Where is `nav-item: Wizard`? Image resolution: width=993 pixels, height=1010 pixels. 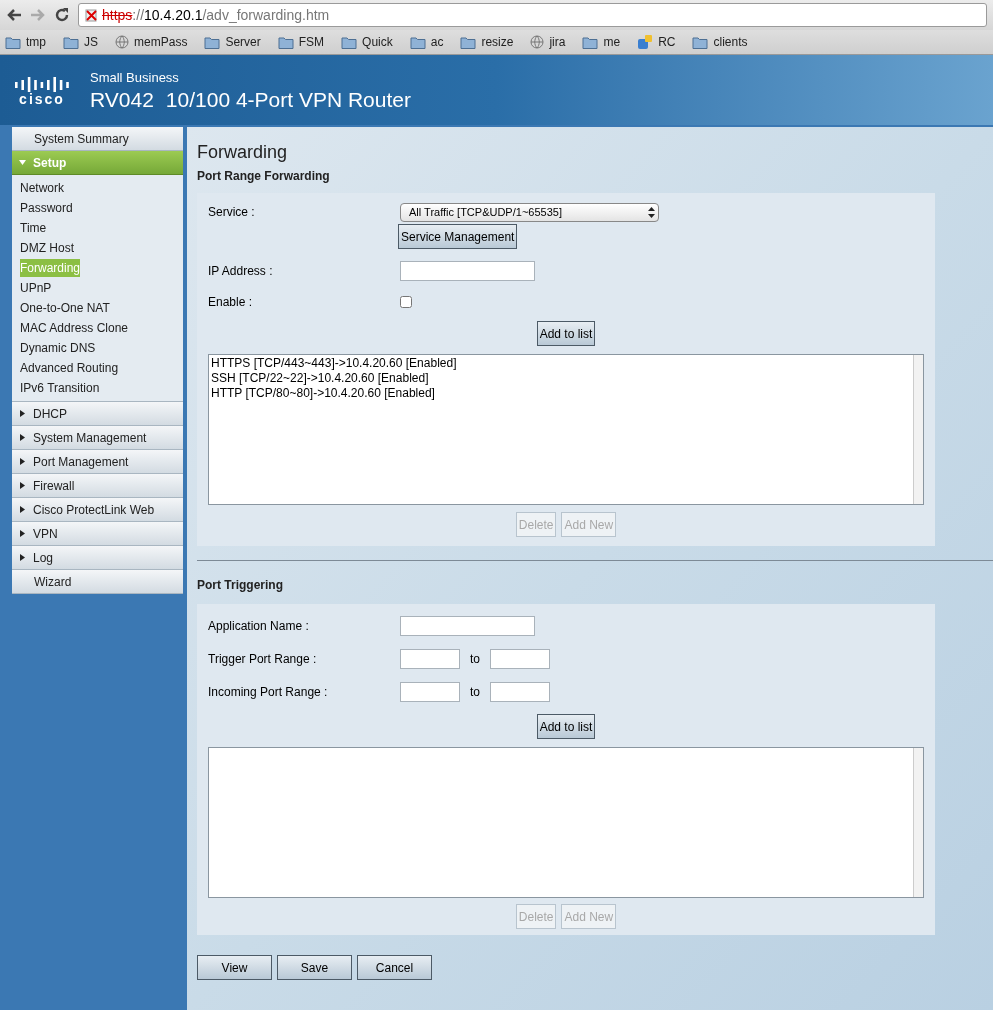 nav-item: Wizard is located at coordinates (97, 582).